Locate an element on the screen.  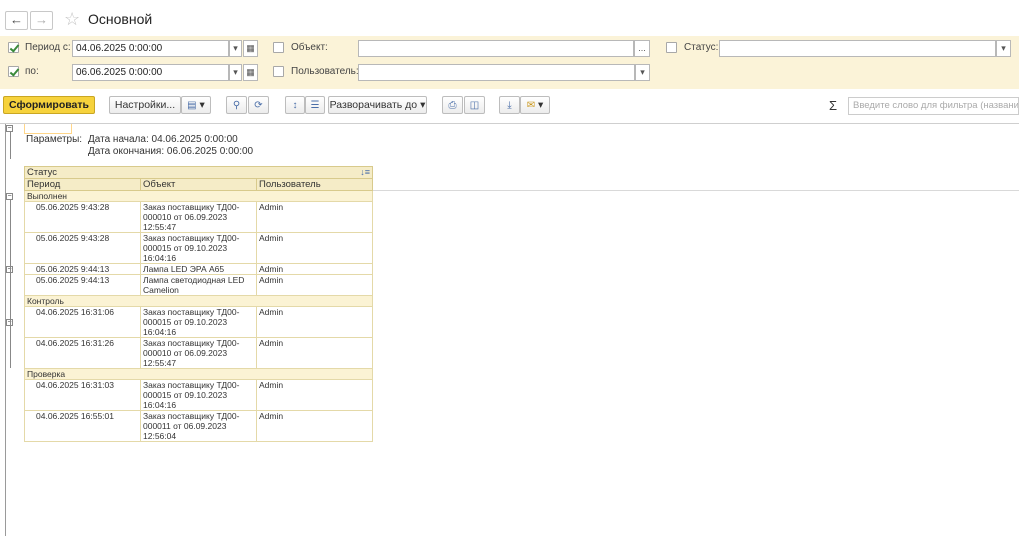
group-row: Проверка is located at coordinates (198, 374).